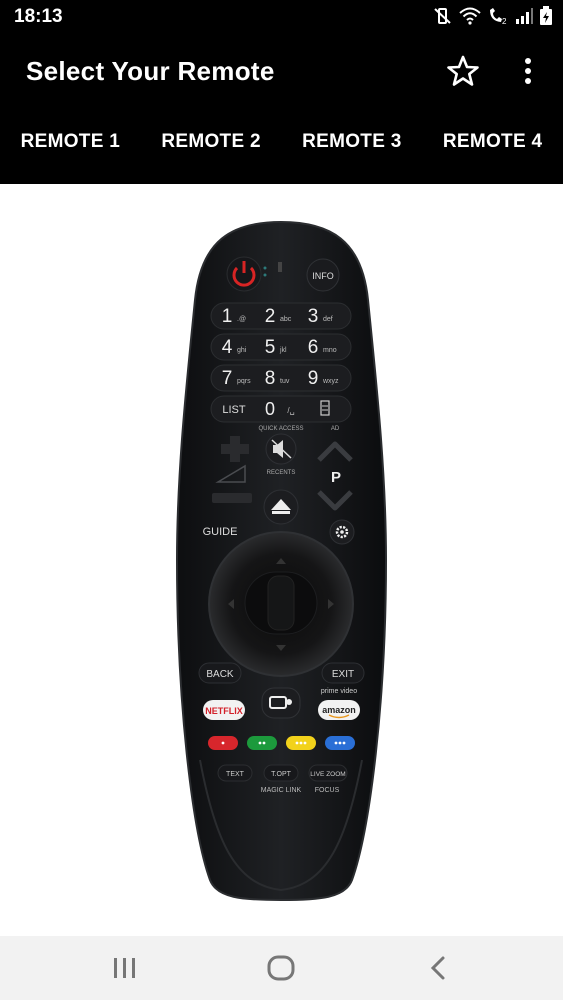 The height and width of the screenshot is (1000, 563). I want to click on digit-sub-label: tuv, so click(285, 381).